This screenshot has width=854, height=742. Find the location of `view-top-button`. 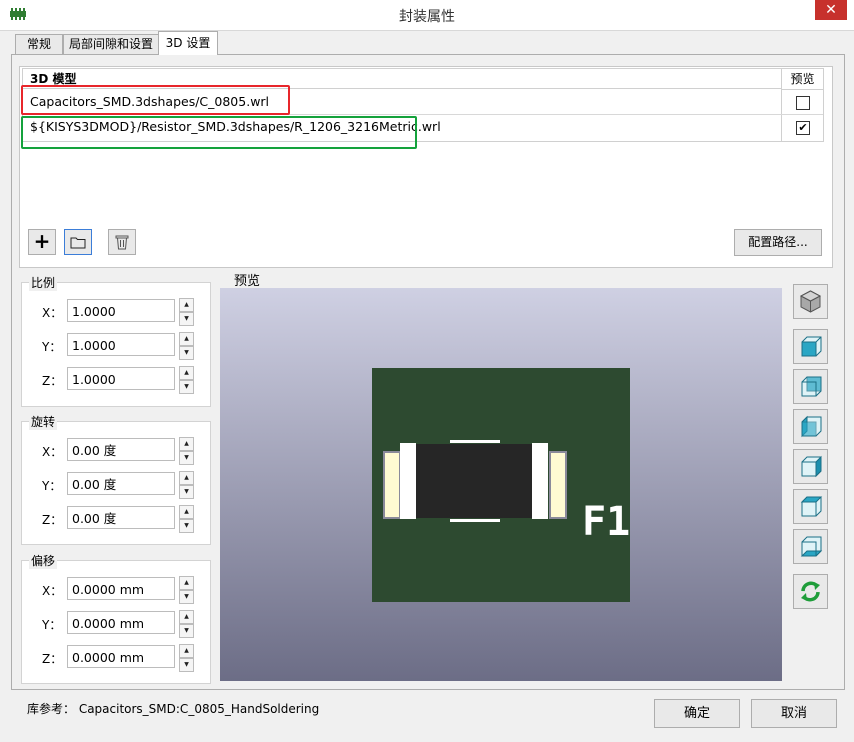

view-top-button is located at coordinates (810, 506).